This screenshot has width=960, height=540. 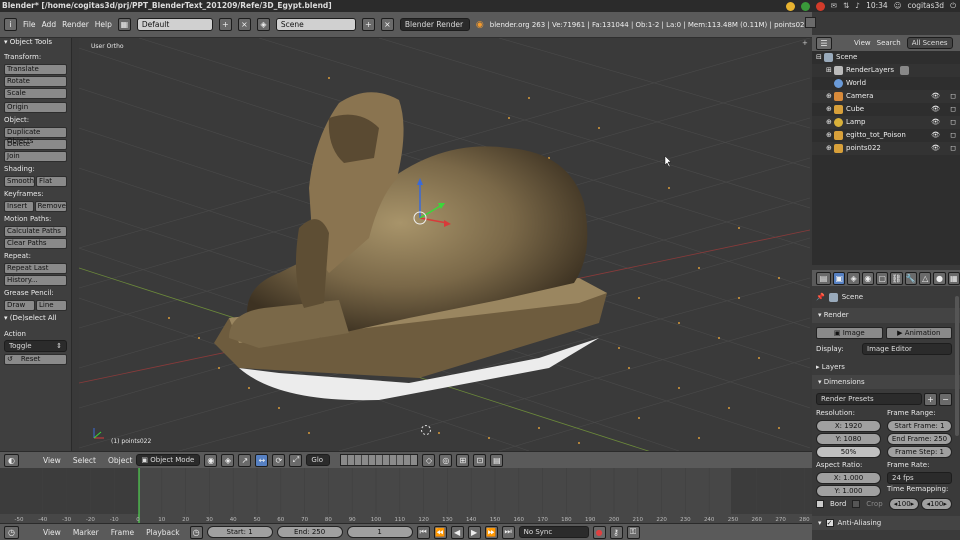 What do you see at coordinates (211, 460) in the screenshot?
I see `viewport-shading-icon: ◉` at bounding box center [211, 460].